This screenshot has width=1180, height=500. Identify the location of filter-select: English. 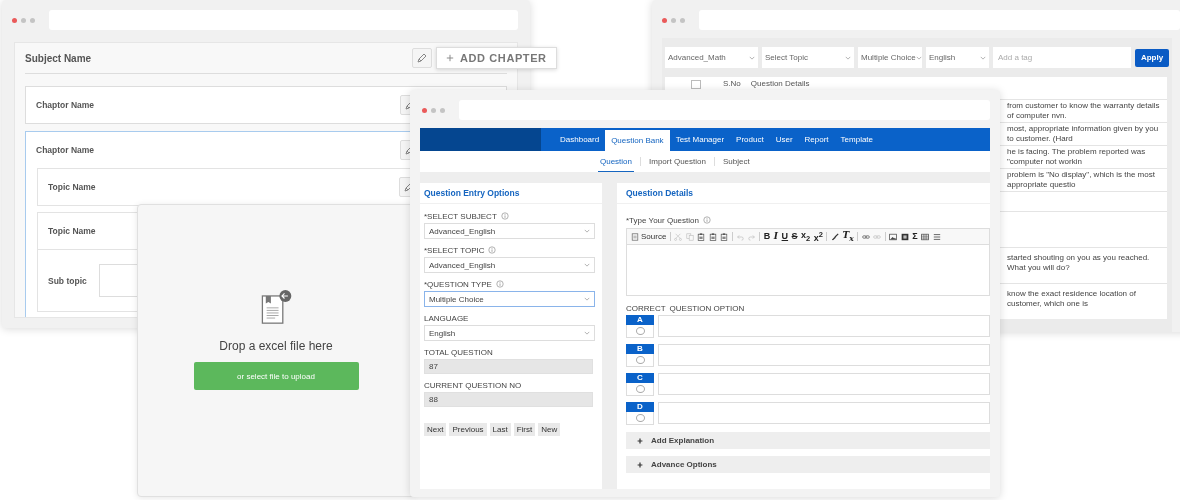
(957, 57).